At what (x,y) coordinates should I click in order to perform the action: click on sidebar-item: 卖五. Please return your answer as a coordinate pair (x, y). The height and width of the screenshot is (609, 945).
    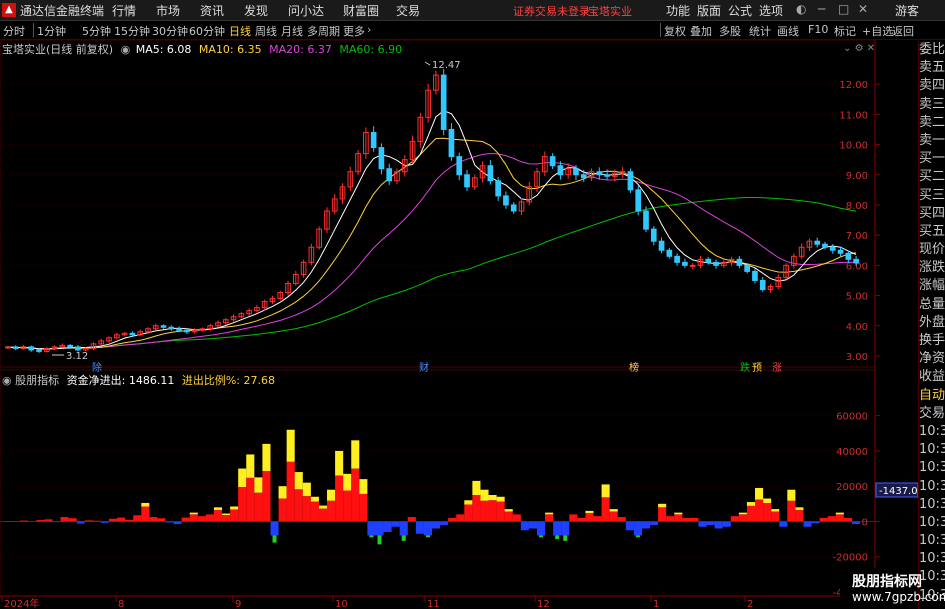
    Looking at the image, I should click on (932, 68).